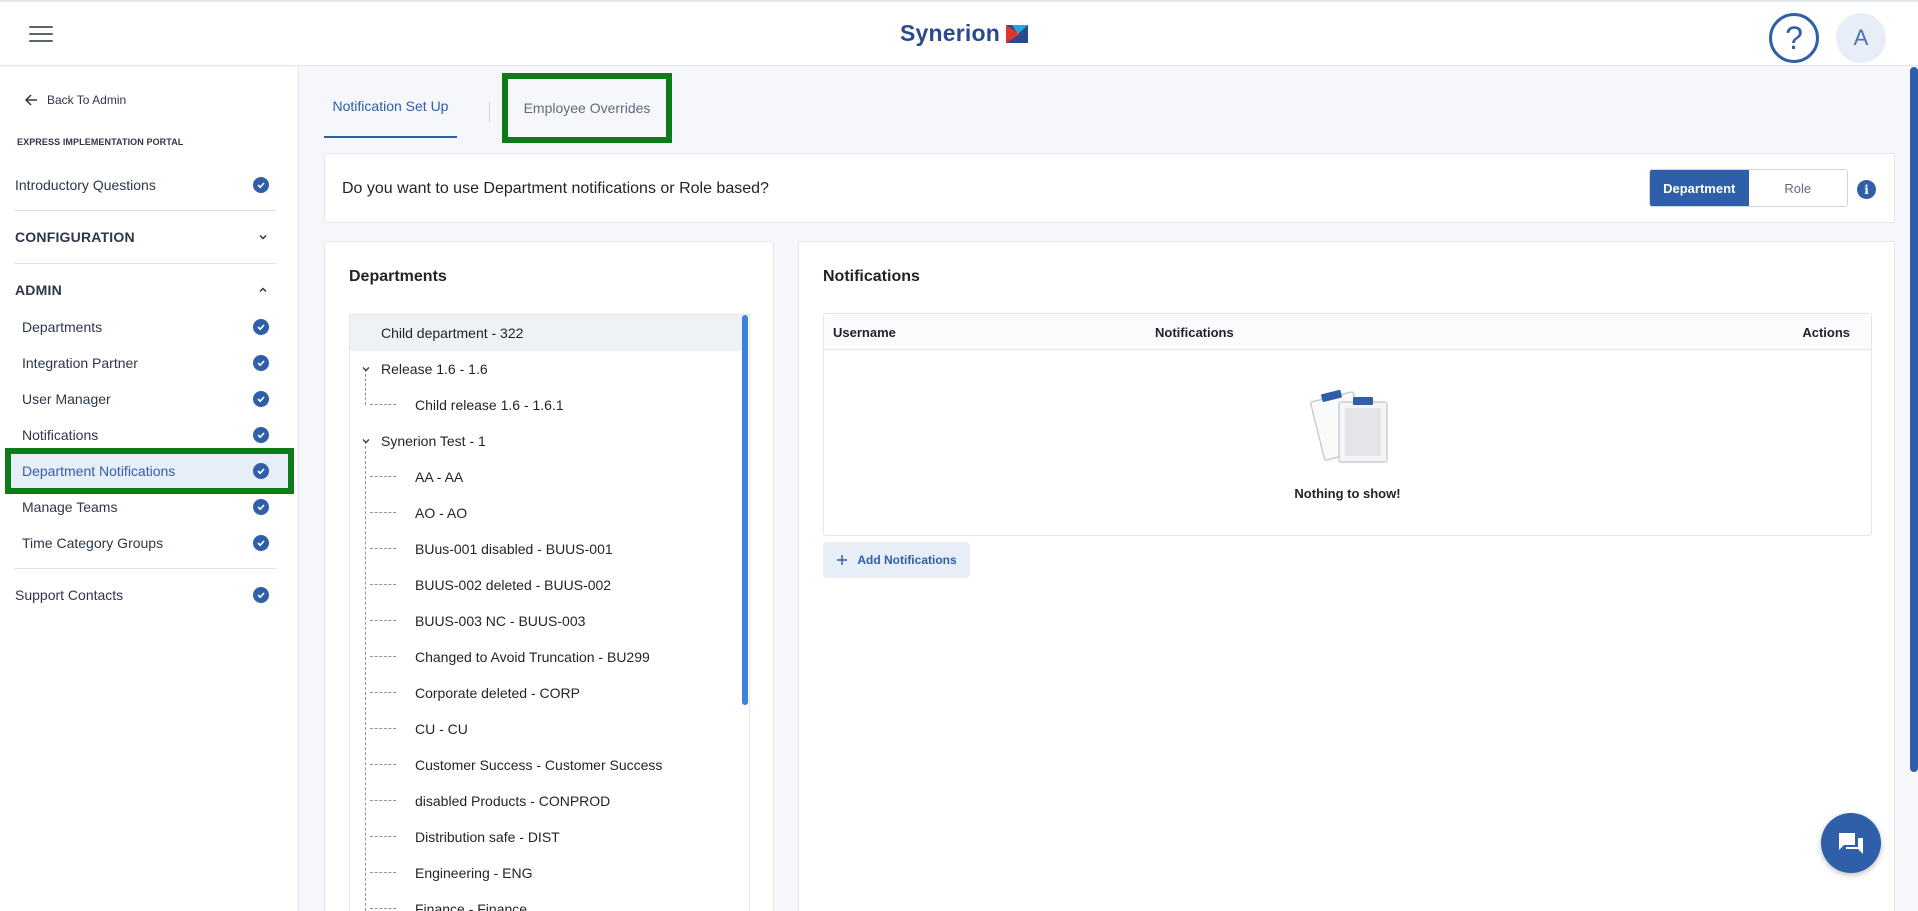 The image size is (1918, 911). What do you see at coordinates (87, 100) in the screenshot?
I see `back-label: Back To Admin` at bounding box center [87, 100].